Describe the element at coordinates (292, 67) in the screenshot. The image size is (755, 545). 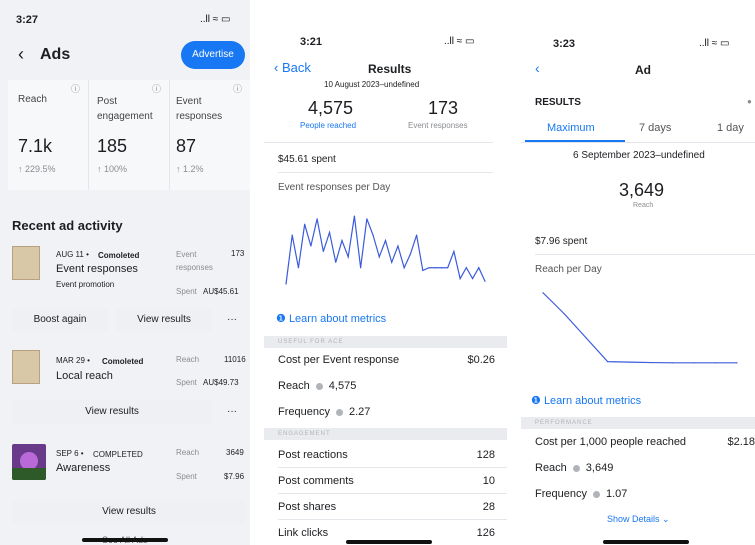
I see `back-button: ‹ Back` at that location.